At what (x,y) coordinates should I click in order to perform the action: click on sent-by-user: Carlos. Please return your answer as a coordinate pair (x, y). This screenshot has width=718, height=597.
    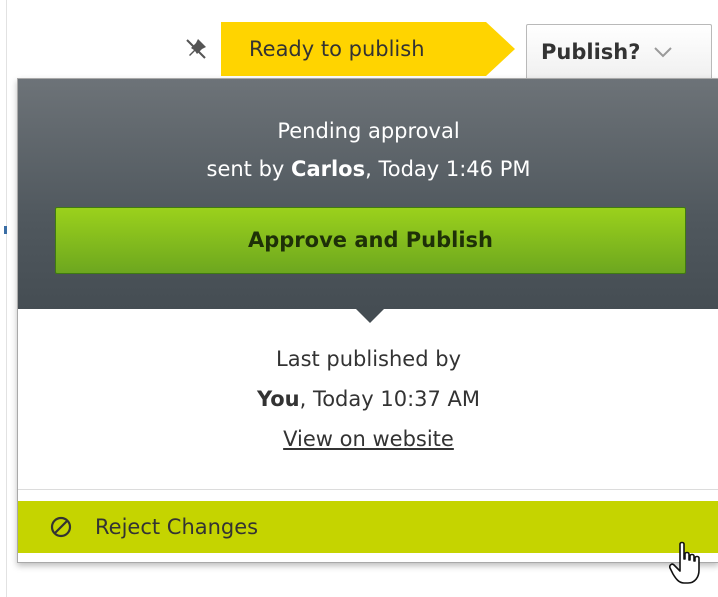
    Looking at the image, I should click on (328, 169).